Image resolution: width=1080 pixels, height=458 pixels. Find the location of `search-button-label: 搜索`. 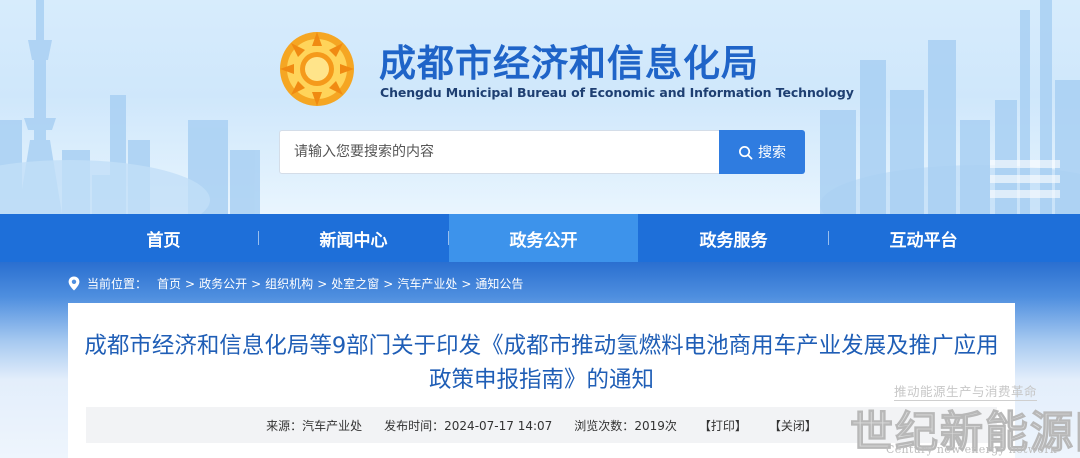

search-button-label: 搜索 is located at coordinates (772, 153).